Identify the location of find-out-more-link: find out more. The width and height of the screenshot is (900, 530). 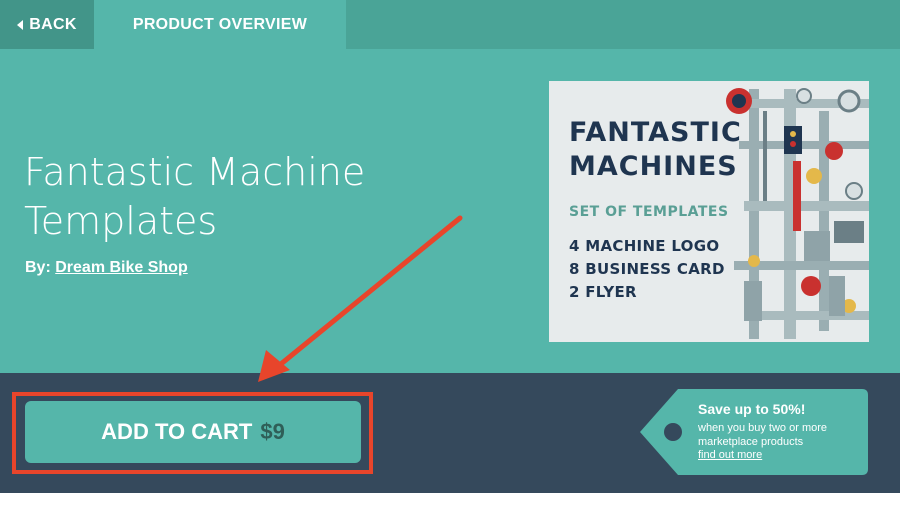
(782, 455).